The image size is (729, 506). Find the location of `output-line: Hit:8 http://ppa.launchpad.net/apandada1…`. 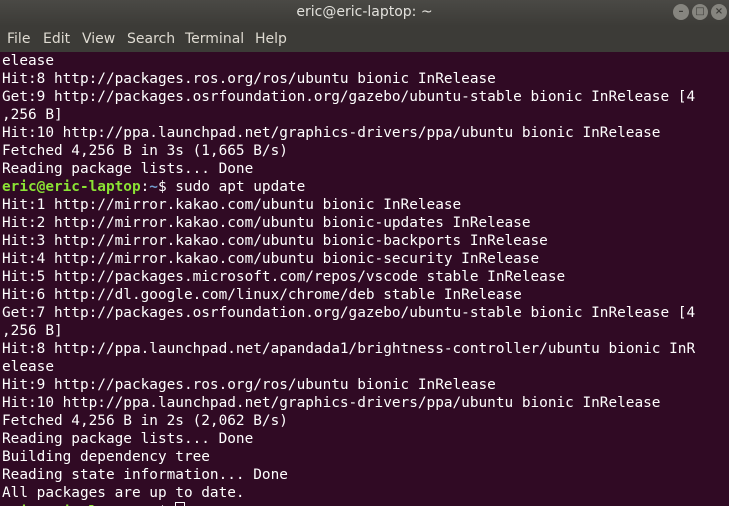

output-line: Hit:8 http://ppa.launchpad.net/apandada1… is located at coordinates (349, 349).